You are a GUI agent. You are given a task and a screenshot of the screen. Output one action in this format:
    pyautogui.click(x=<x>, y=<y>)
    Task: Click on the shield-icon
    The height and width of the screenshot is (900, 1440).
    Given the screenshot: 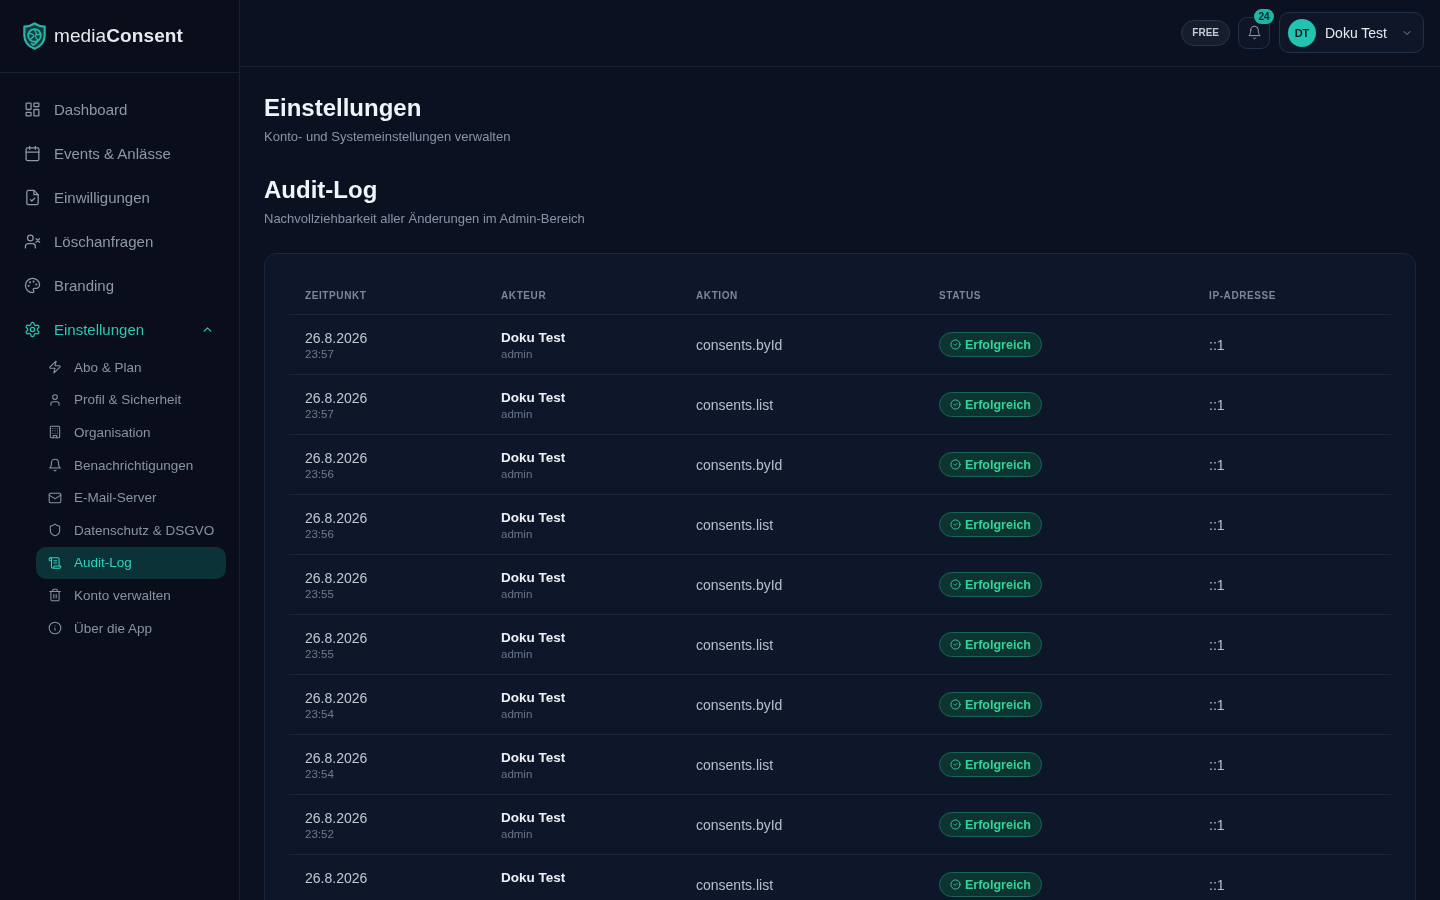 What is the action you would take?
    pyautogui.click(x=55, y=530)
    